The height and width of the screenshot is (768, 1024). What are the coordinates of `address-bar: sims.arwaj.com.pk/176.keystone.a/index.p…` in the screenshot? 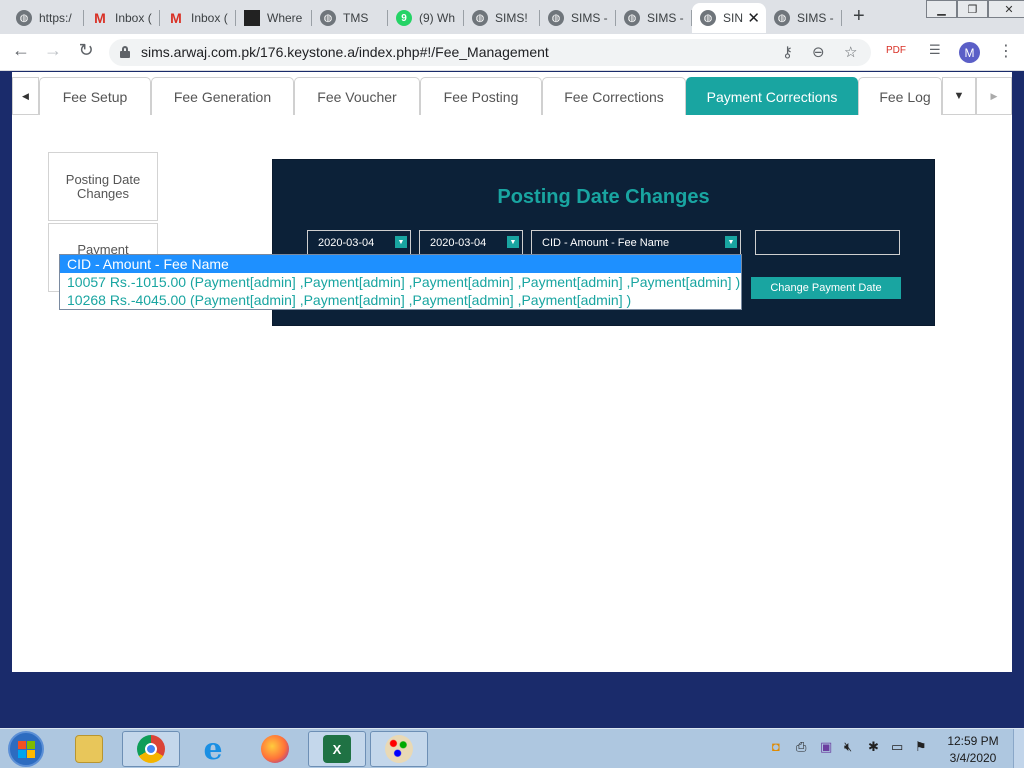 It's located at (490, 52).